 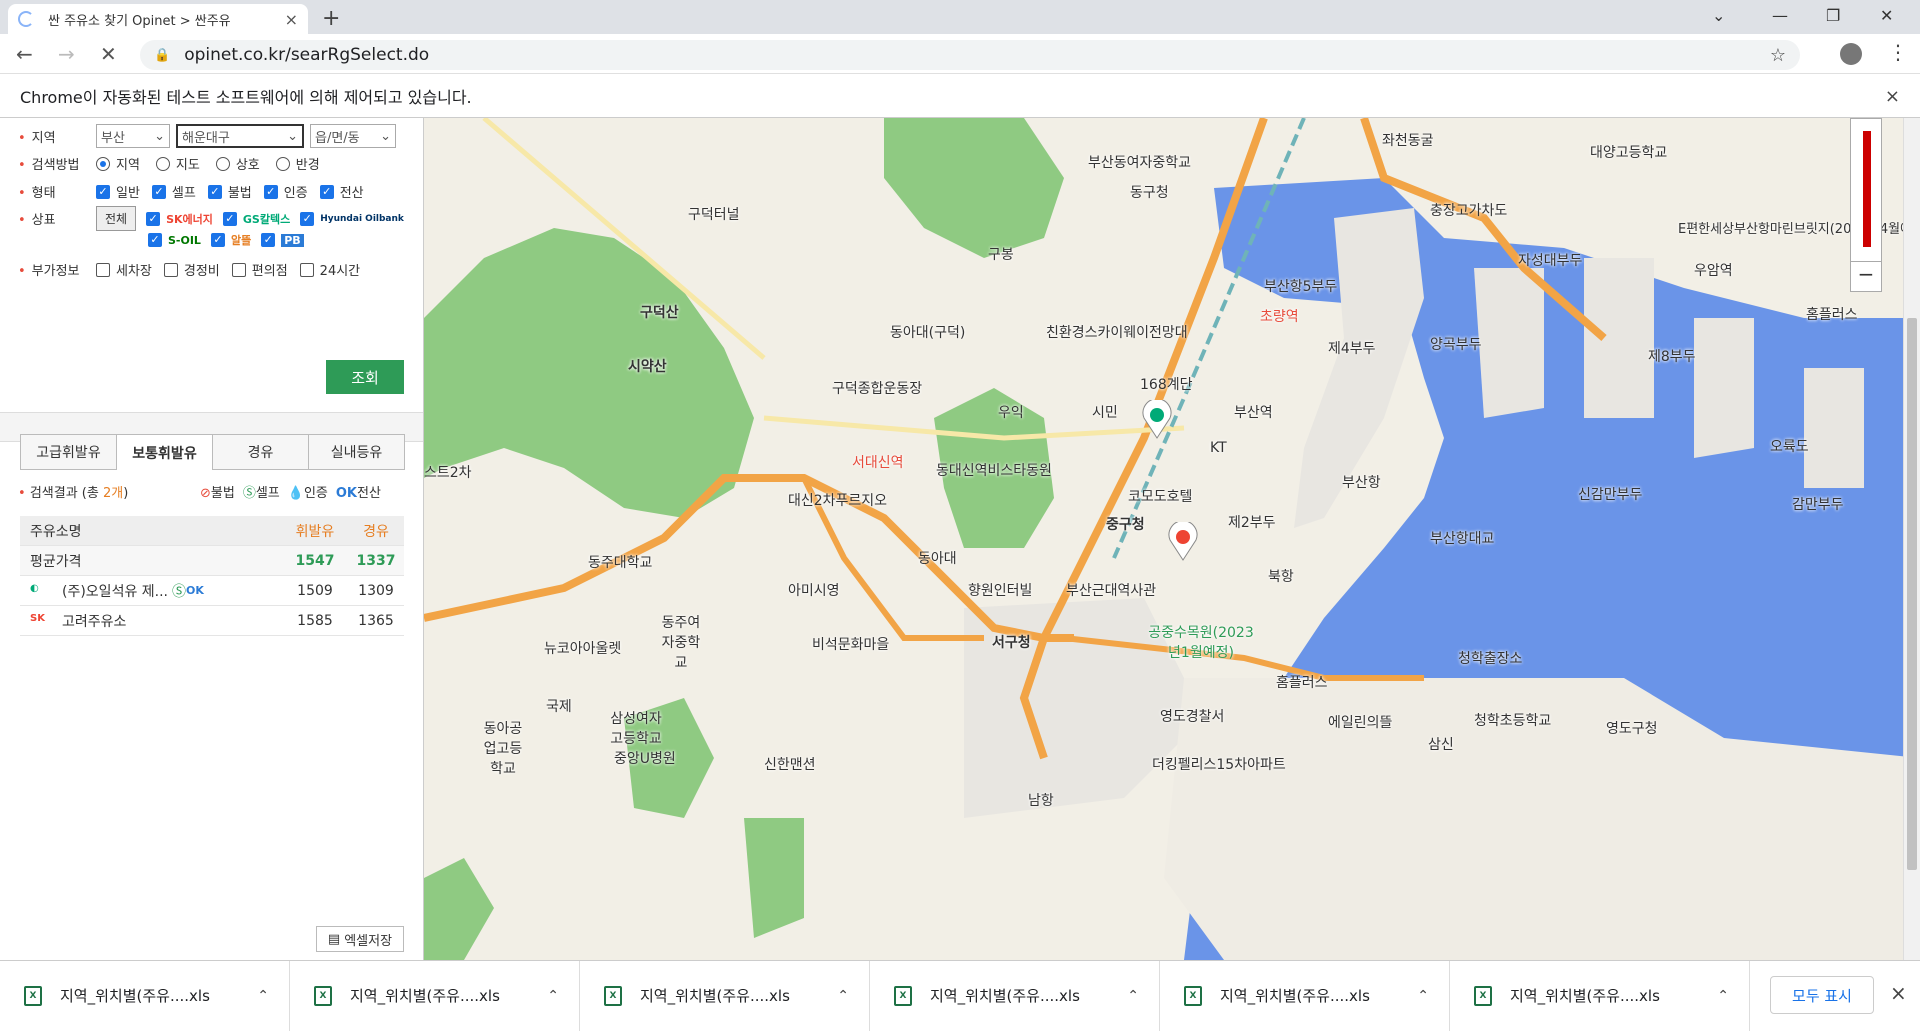 What do you see at coordinates (240, 136) in the screenshot?
I see `sigungu-select: 해운대구 ⌄` at bounding box center [240, 136].